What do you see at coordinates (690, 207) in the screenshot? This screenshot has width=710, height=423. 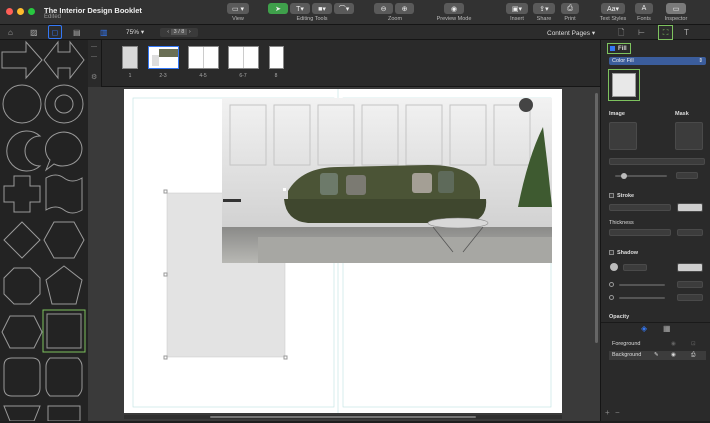 I see `stroke-color-well` at bounding box center [690, 207].